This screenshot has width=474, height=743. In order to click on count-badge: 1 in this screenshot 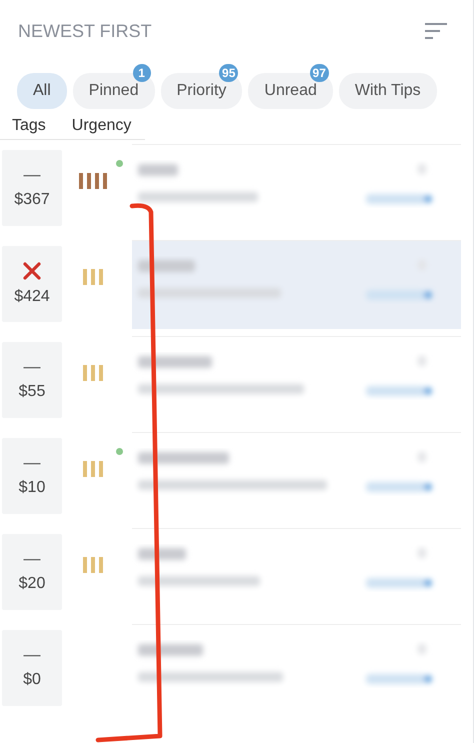, I will do `click(141, 73)`.